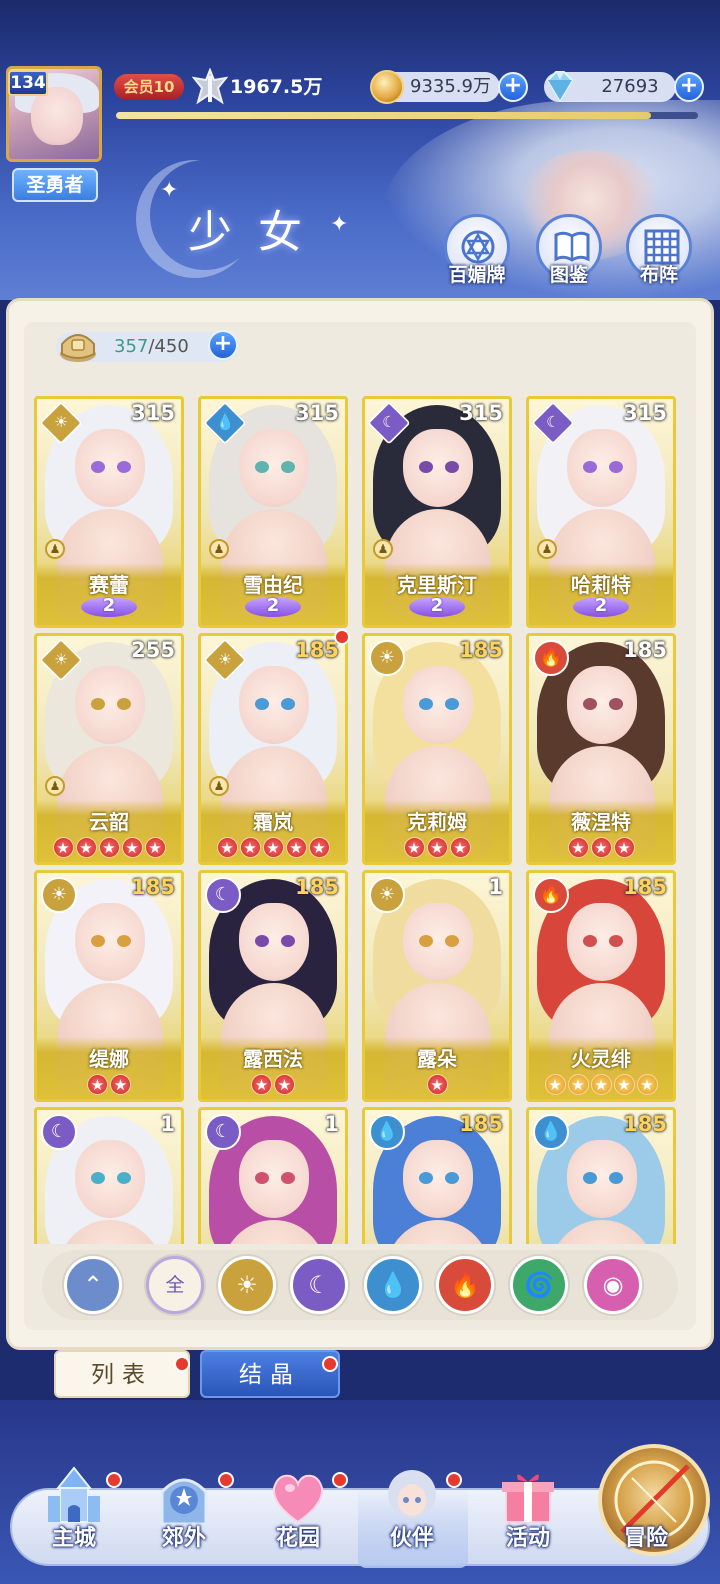  I want to click on filter-spirit-button: ◉, so click(613, 1285).